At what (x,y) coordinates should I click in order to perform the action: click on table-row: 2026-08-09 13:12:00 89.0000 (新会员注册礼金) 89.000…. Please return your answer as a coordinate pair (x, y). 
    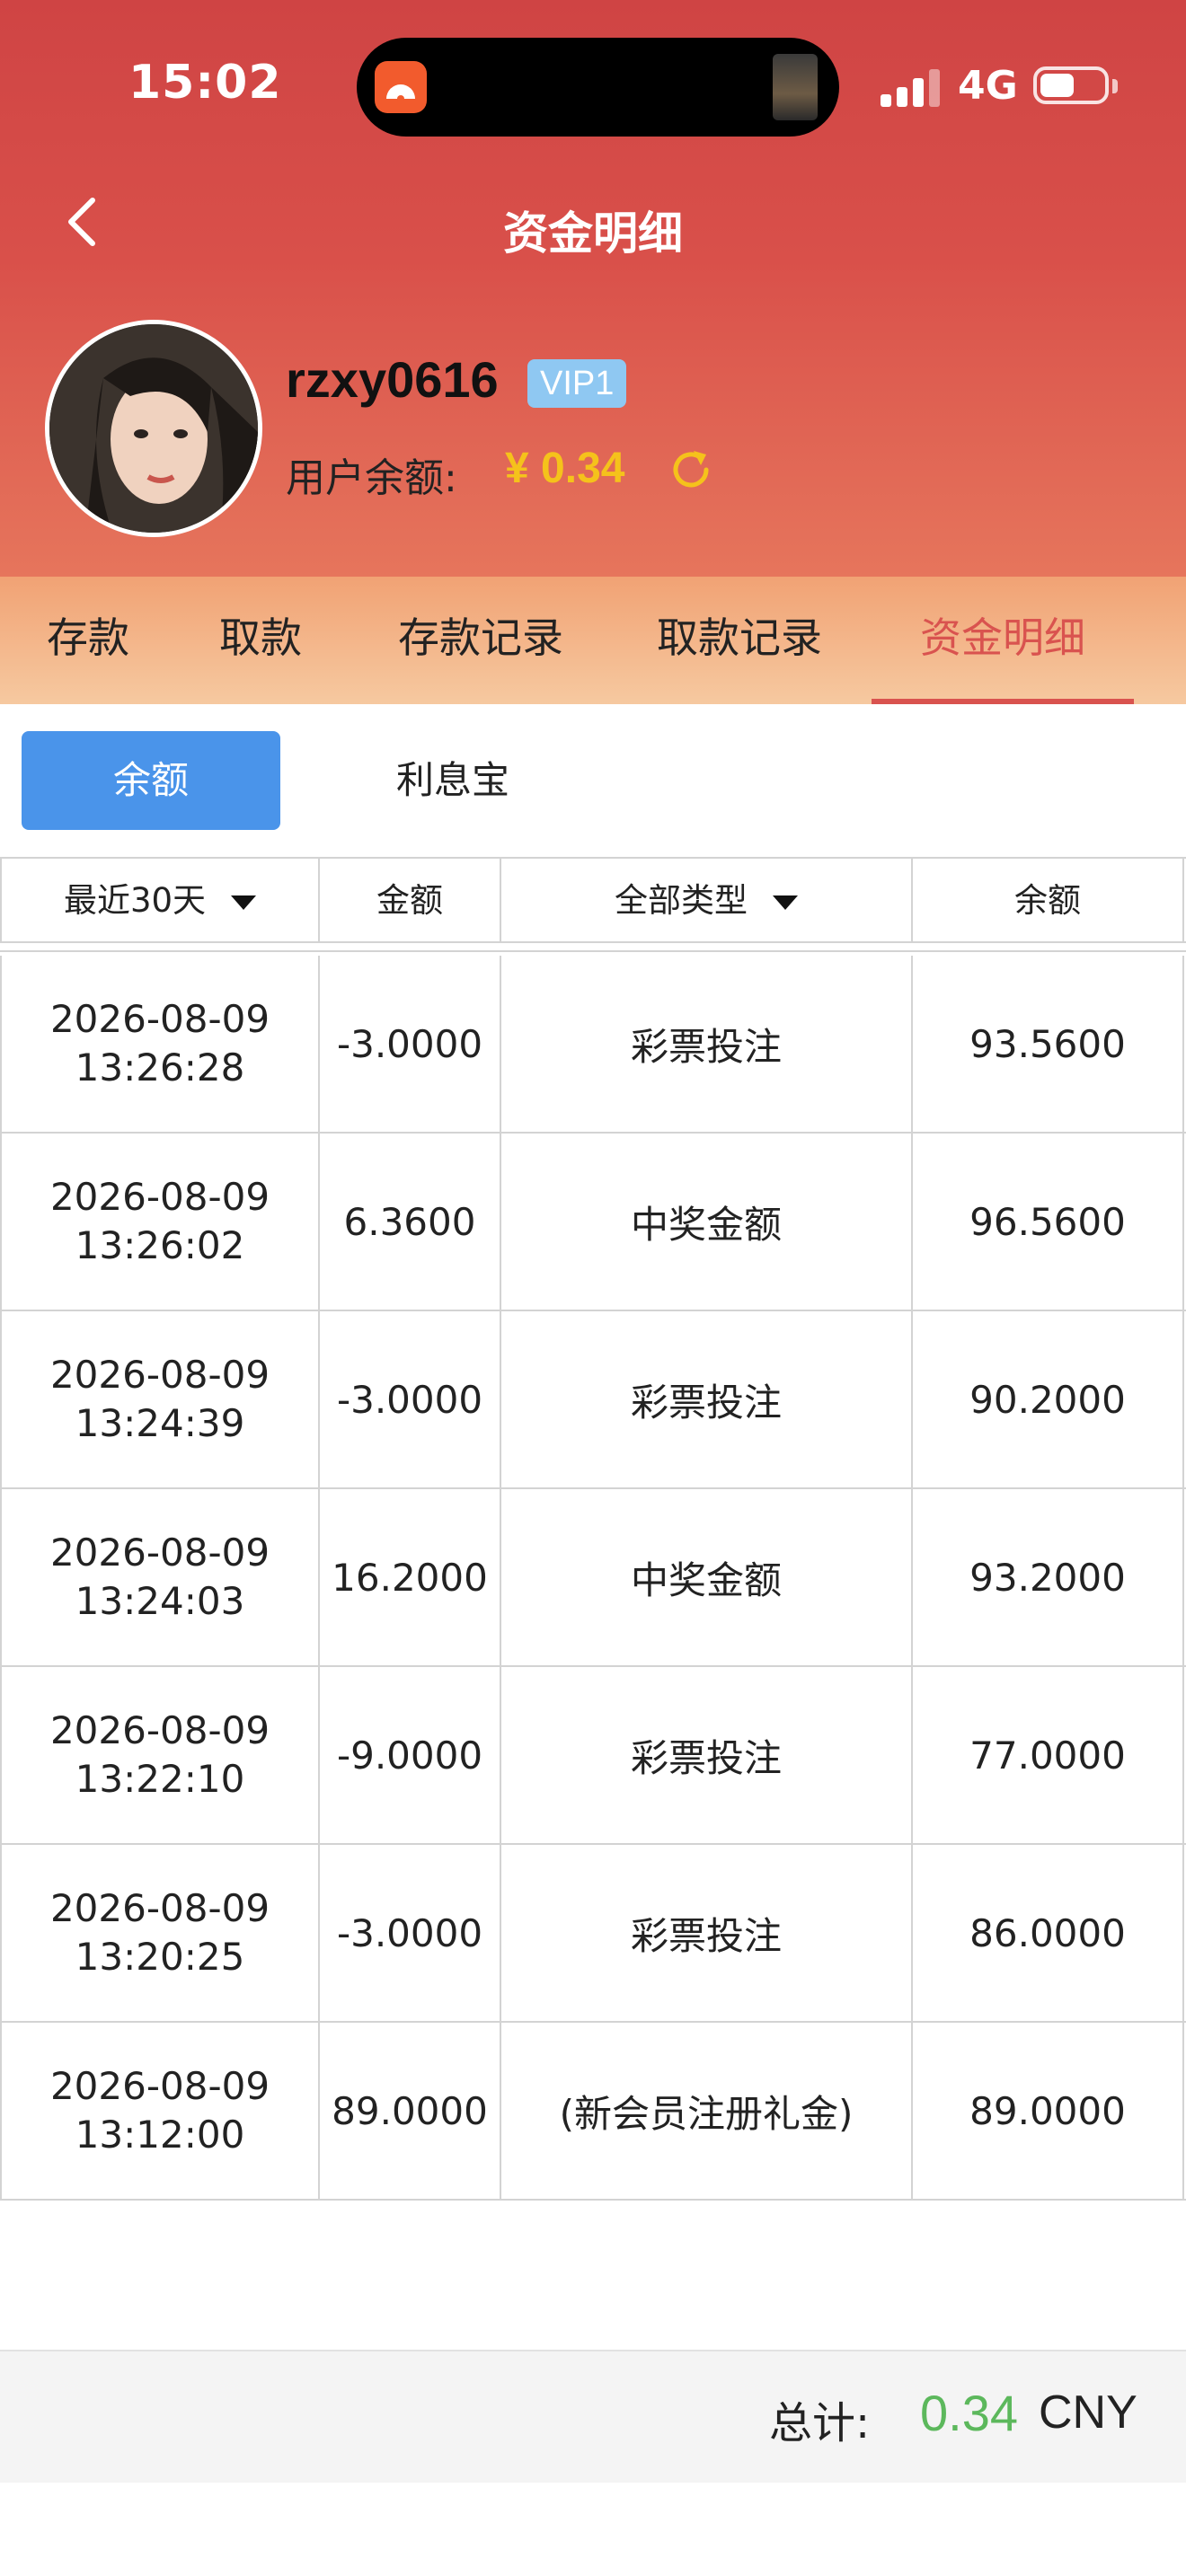
    Looking at the image, I should click on (593, 2112).